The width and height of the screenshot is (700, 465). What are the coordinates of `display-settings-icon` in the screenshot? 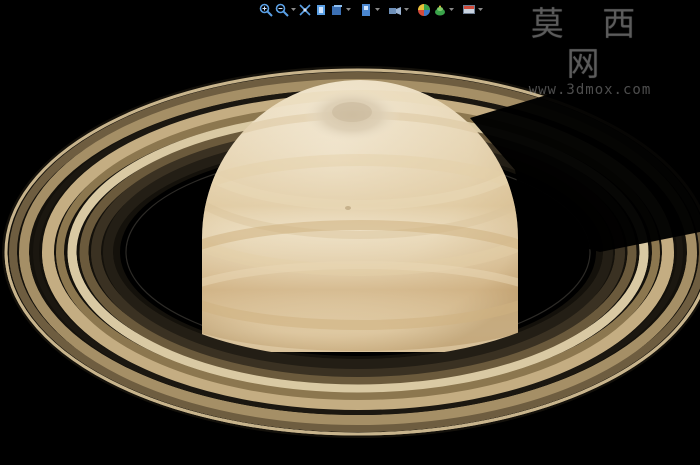 It's located at (469, 10).